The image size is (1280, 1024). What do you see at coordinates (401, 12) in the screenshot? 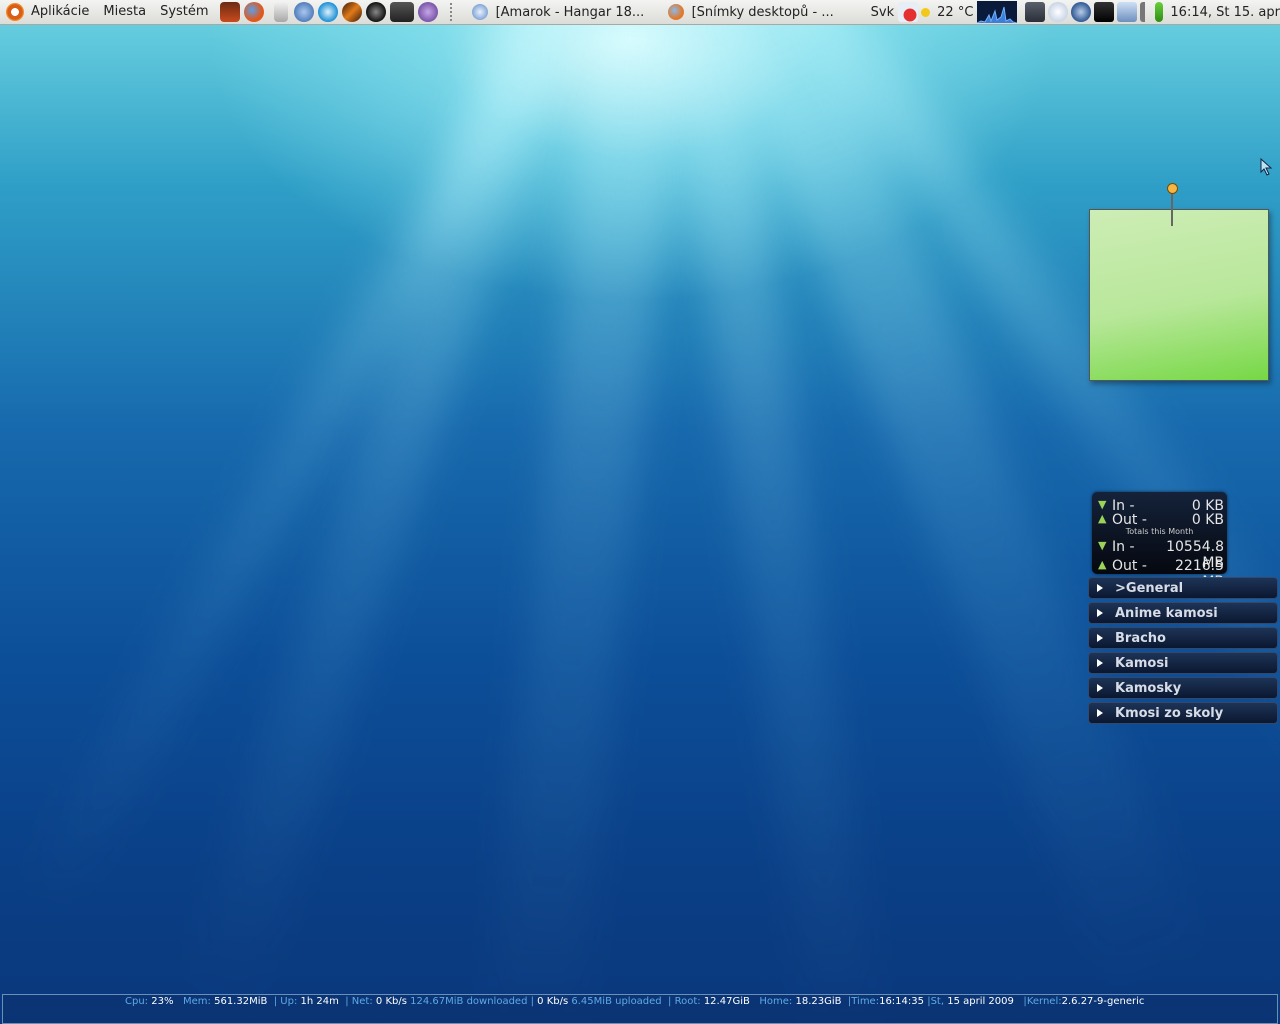
I see `console-icon` at bounding box center [401, 12].